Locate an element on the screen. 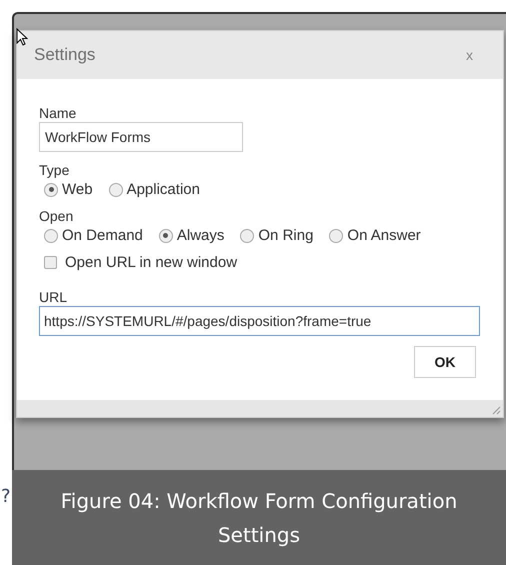  resize-grip-icon is located at coordinates (496, 410).